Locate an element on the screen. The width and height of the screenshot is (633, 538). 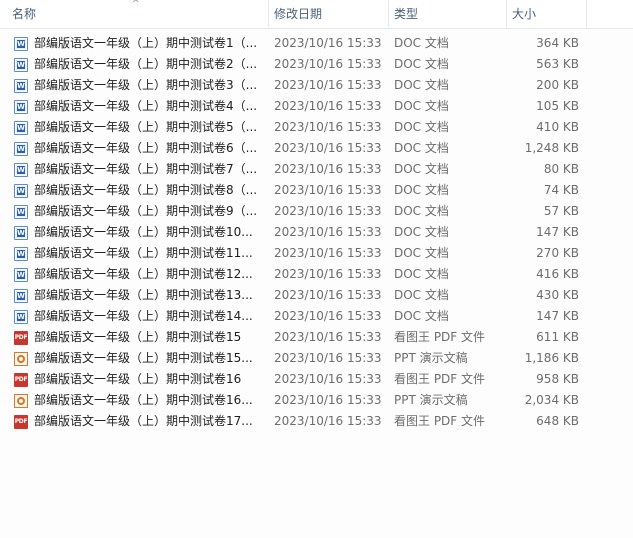
ppt-icon is located at coordinates (21, 359).